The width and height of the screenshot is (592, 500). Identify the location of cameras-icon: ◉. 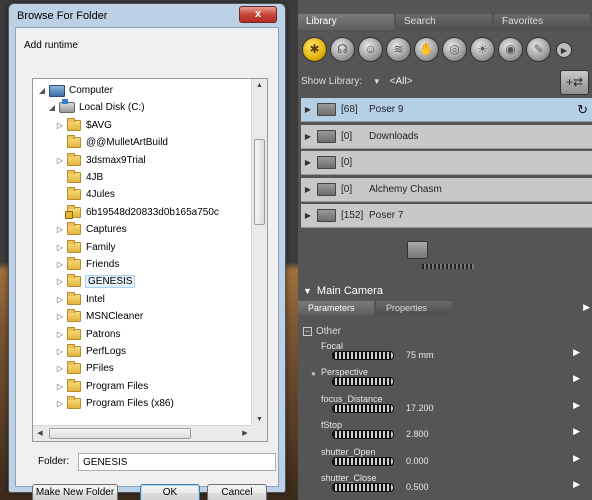
(510, 49).